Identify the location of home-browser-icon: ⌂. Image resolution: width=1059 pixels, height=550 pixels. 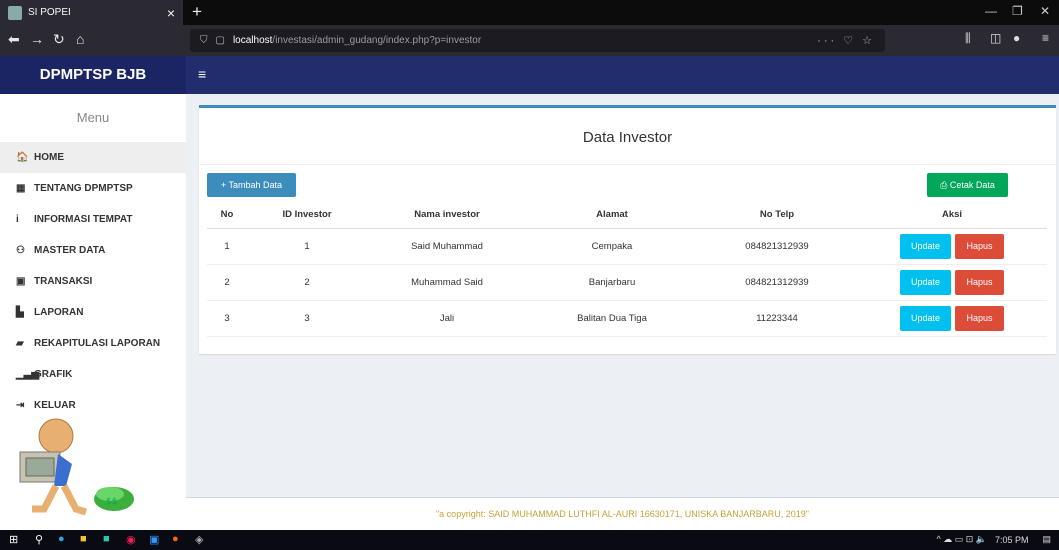
(80, 39).